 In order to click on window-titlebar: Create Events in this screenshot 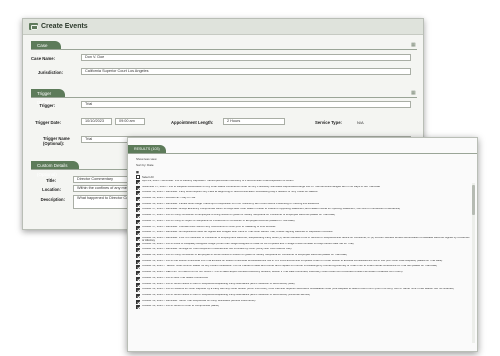, I will do `click(223, 27)`.